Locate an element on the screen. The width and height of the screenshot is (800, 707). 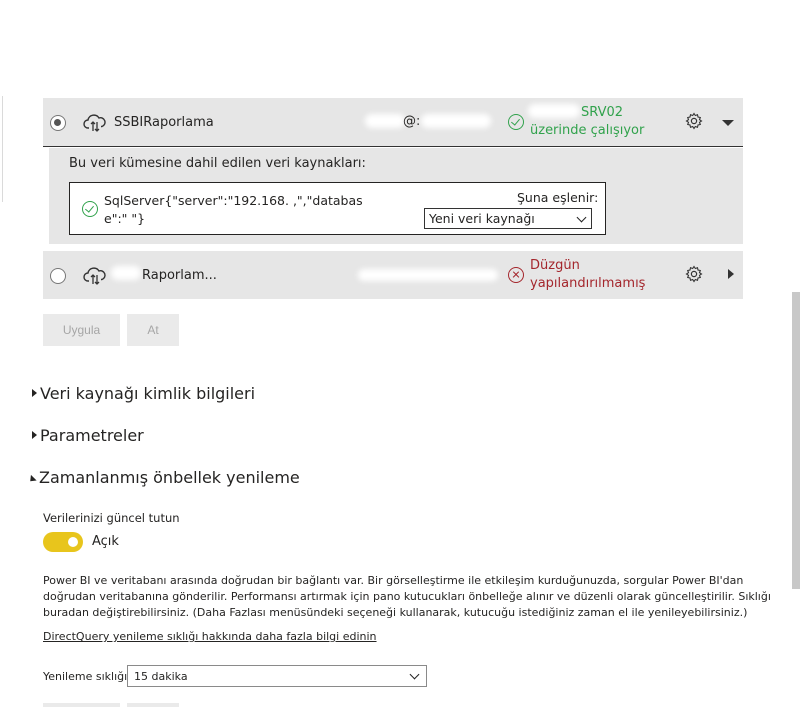
collapse-triangle-icon is located at coordinates (32, 479).